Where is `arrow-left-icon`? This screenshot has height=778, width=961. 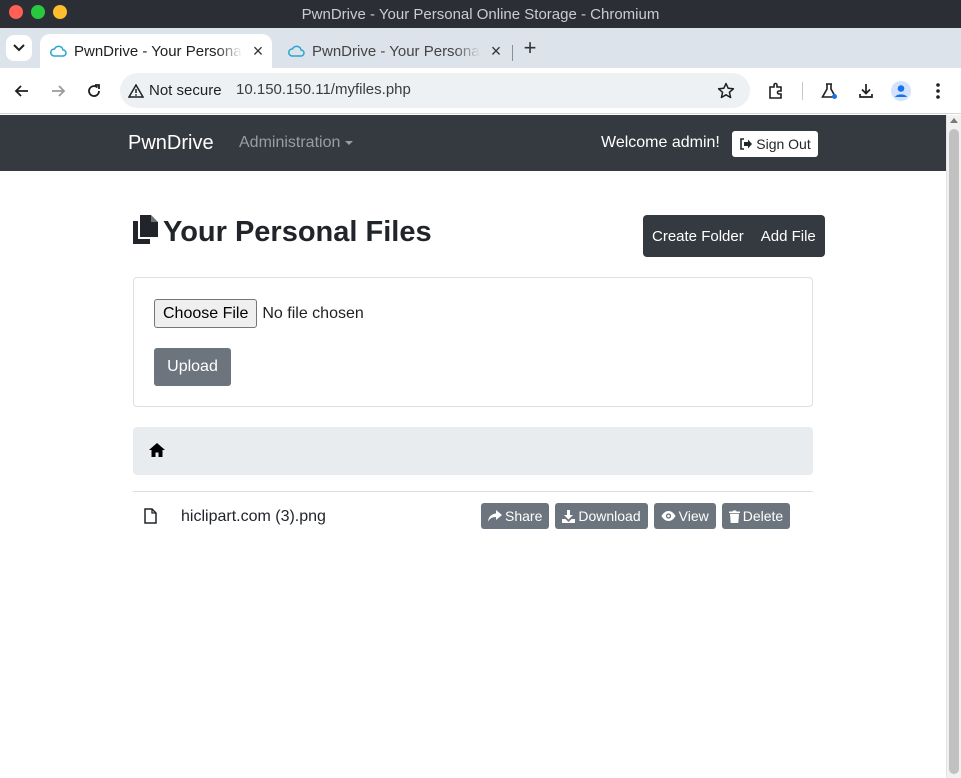
arrow-left-icon is located at coordinates (21, 91).